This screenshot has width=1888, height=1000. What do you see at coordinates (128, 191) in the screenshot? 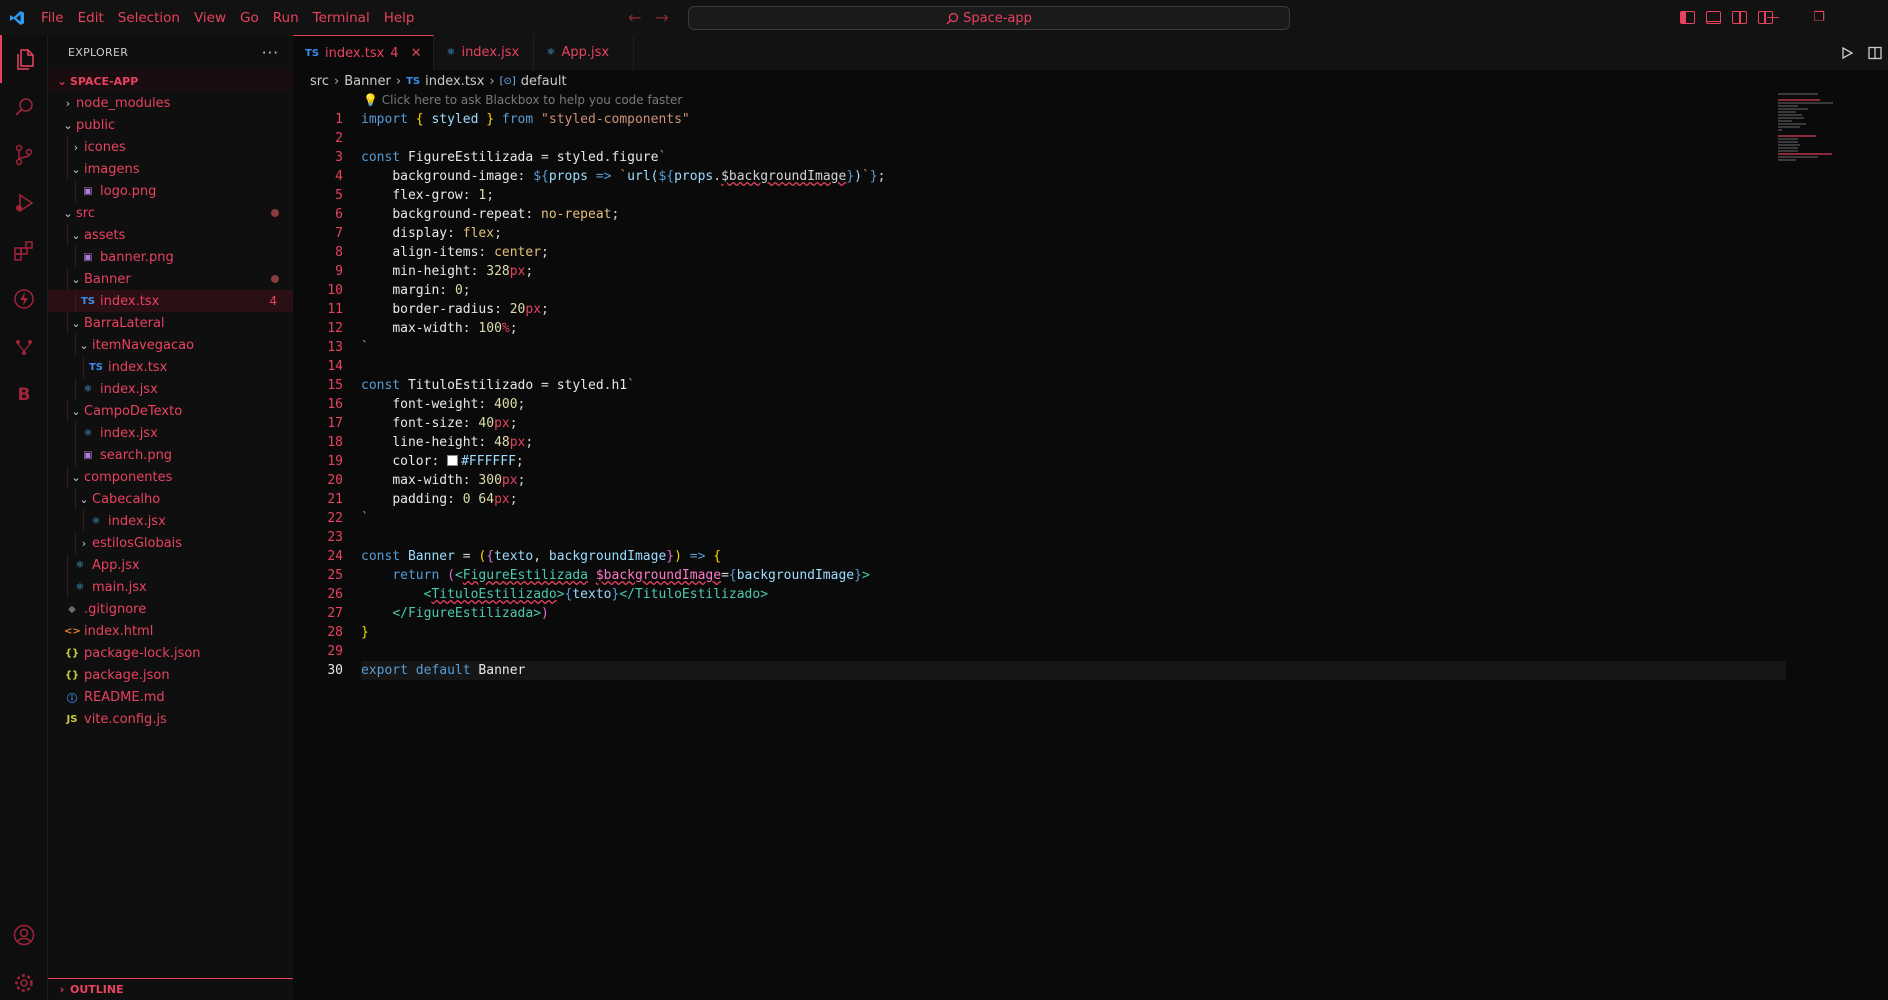
I see `tree-item-label: logo.png` at bounding box center [128, 191].